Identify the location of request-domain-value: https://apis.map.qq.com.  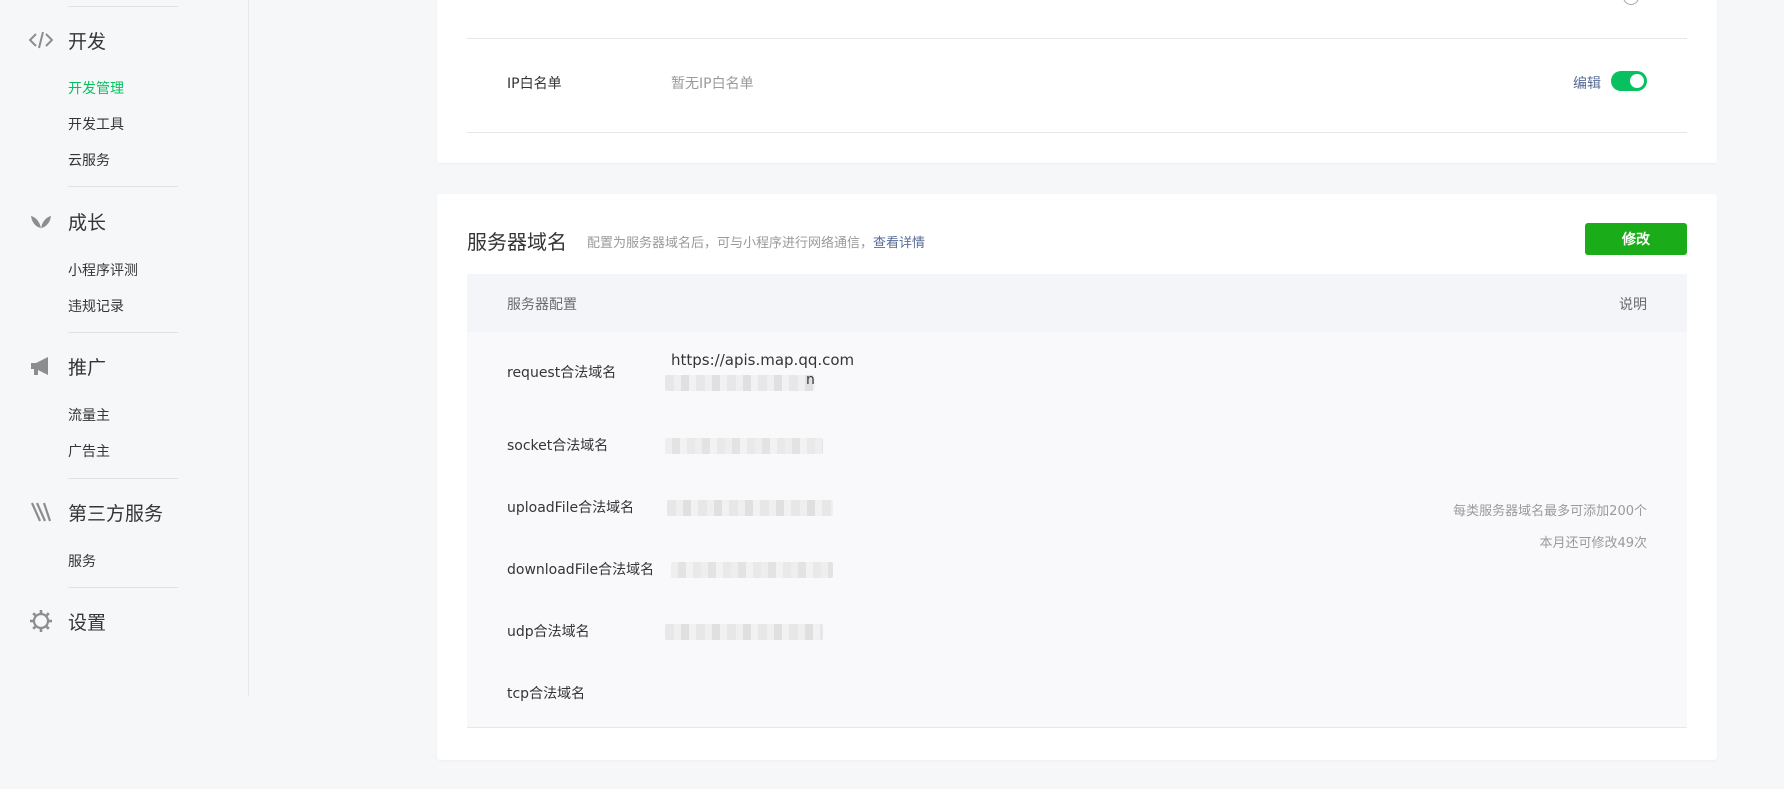
(763, 360).